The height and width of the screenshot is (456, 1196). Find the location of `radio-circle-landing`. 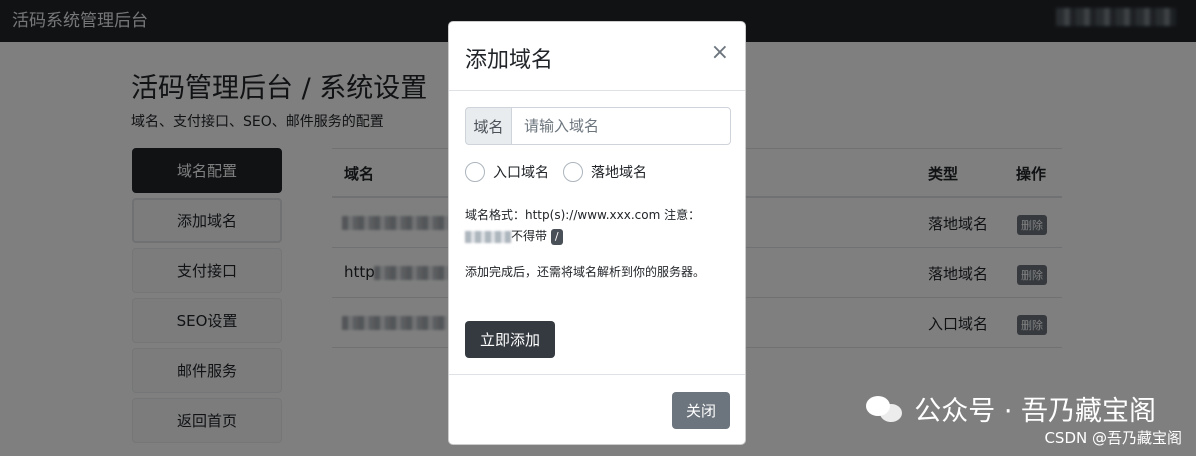

radio-circle-landing is located at coordinates (573, 172).